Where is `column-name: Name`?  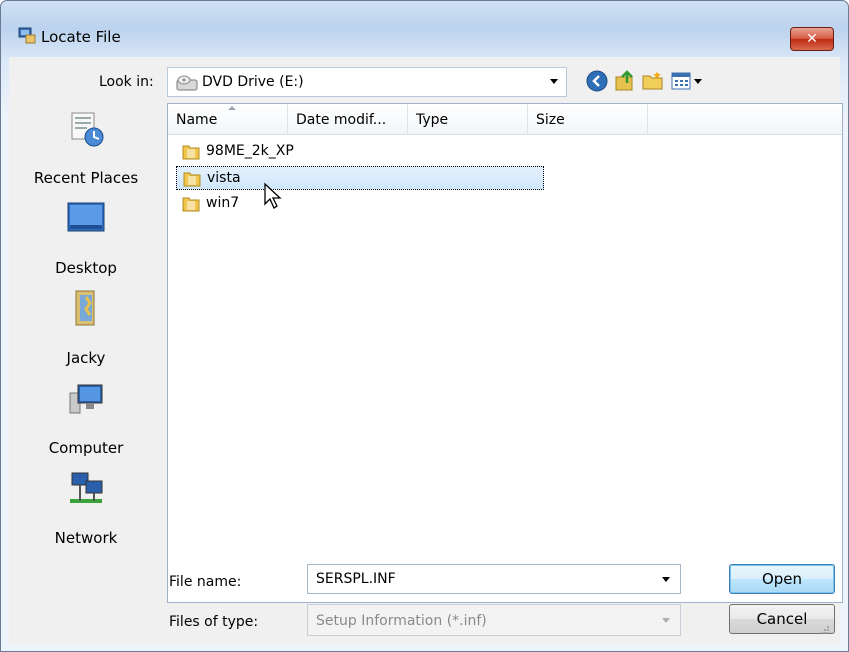
column-name: Name is located at coordinates (228, 119).